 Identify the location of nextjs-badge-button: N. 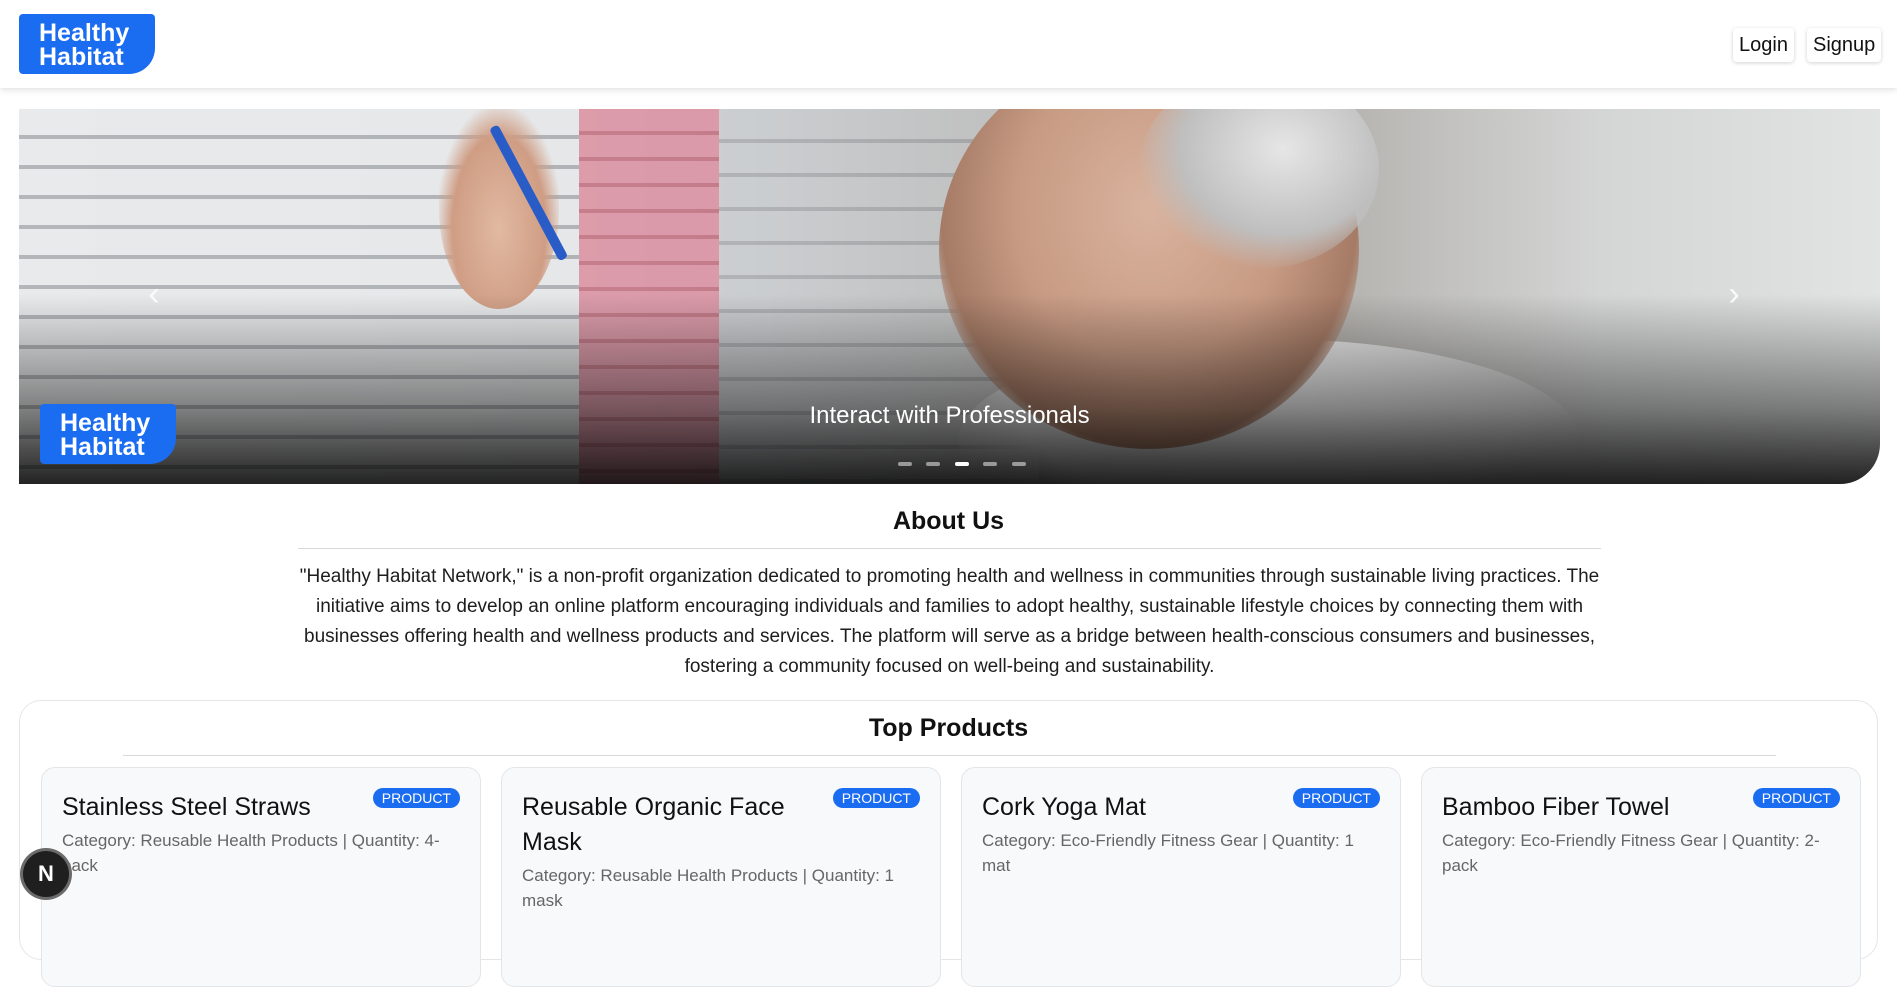
(46, 874).